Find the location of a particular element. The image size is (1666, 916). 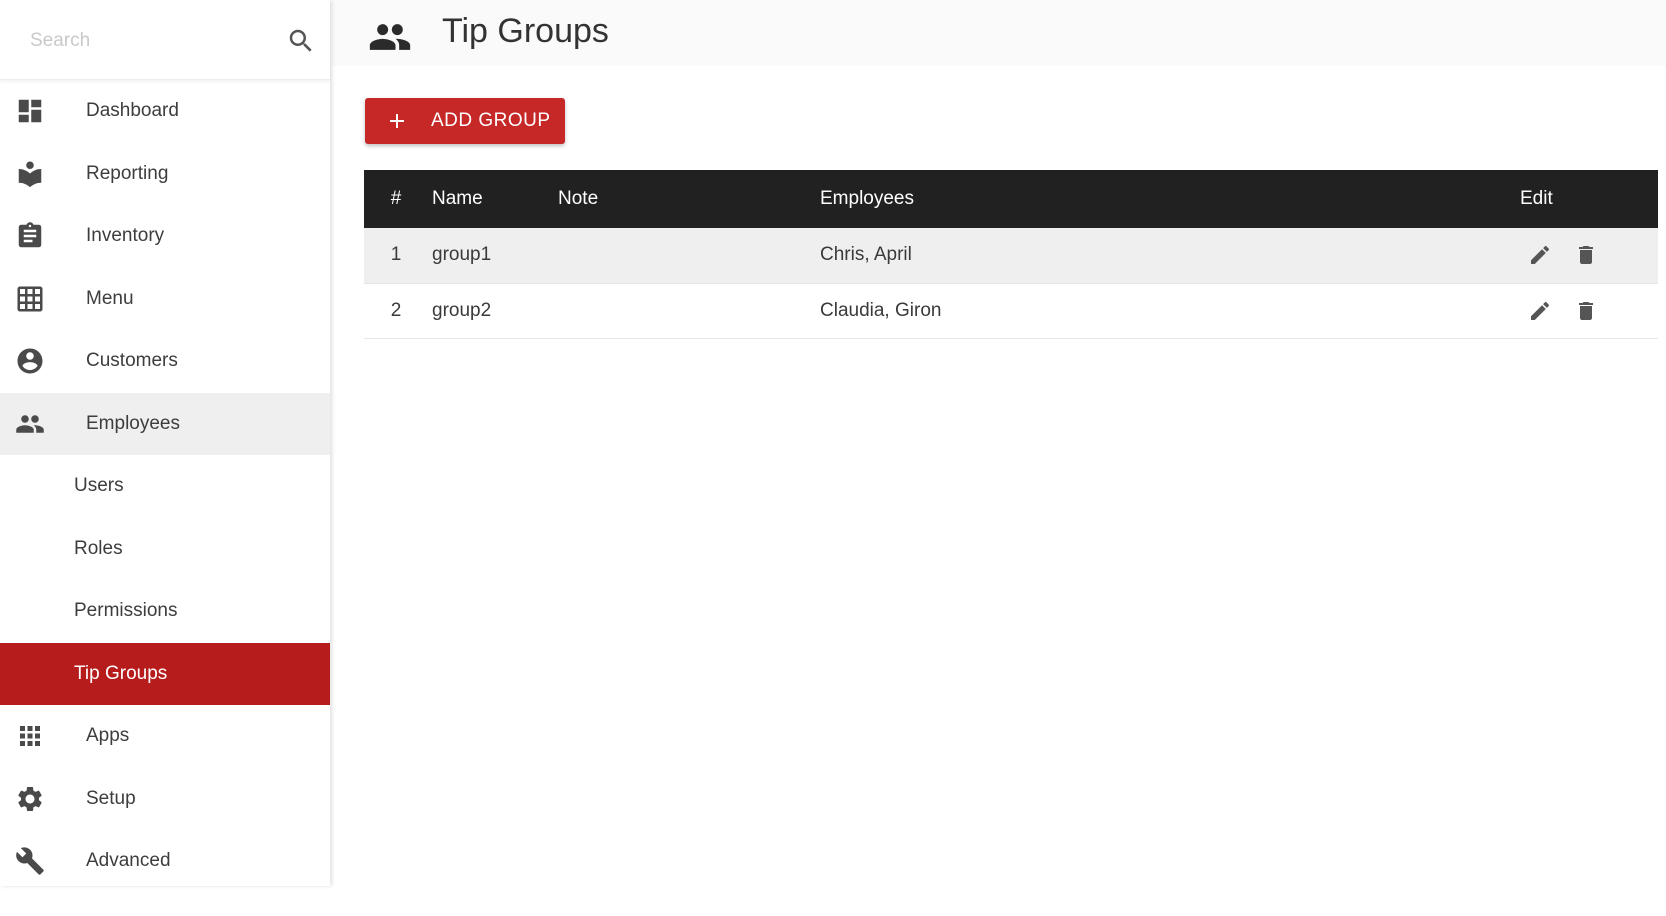

column-header-employees: Employees is located at coordinates (867, 198).